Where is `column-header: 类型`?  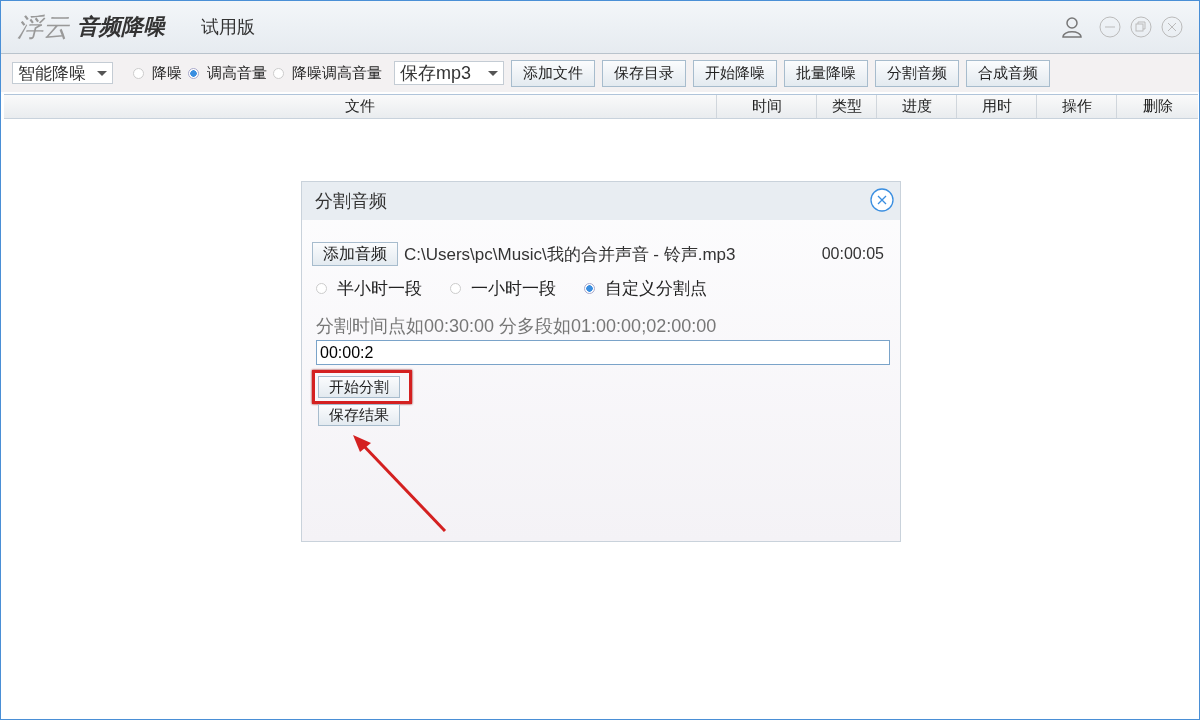 column-header: 类型 is located at coordinates (847, 106).